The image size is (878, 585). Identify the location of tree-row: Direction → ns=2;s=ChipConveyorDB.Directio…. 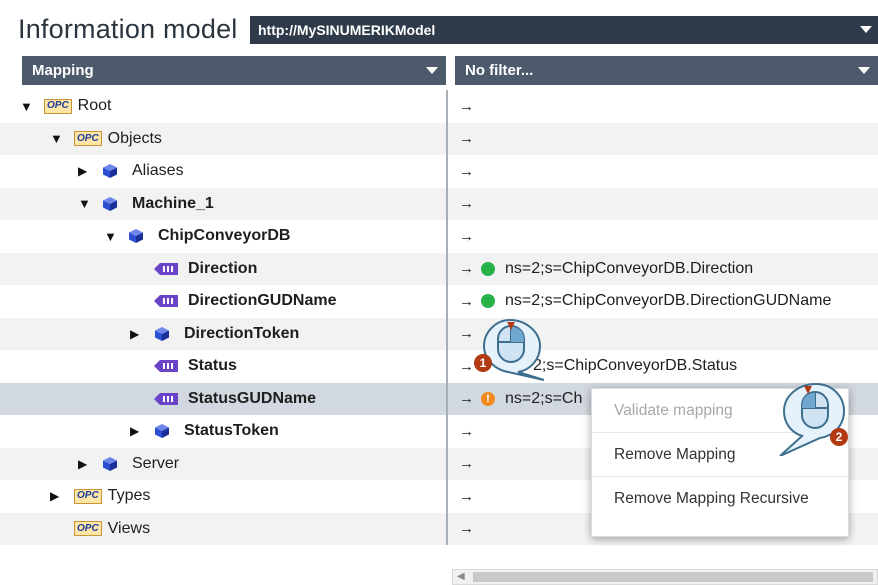
(439, 269).